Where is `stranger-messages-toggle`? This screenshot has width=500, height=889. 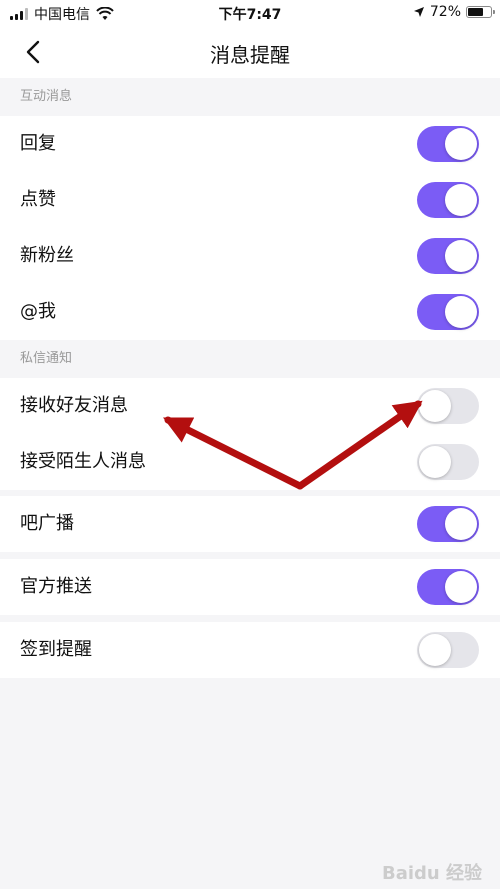
stranger-messages-toggle is located at coordinates (448, 462).